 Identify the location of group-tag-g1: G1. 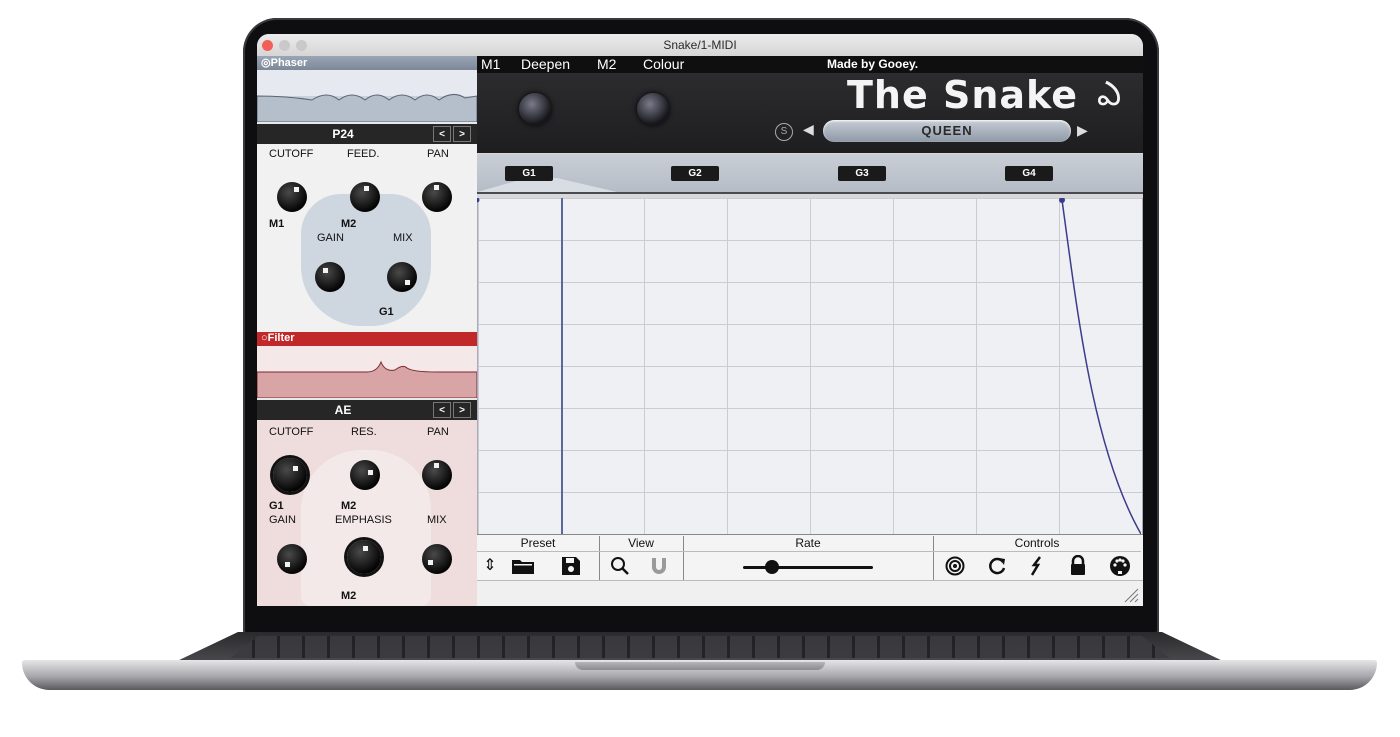
(529, 173).